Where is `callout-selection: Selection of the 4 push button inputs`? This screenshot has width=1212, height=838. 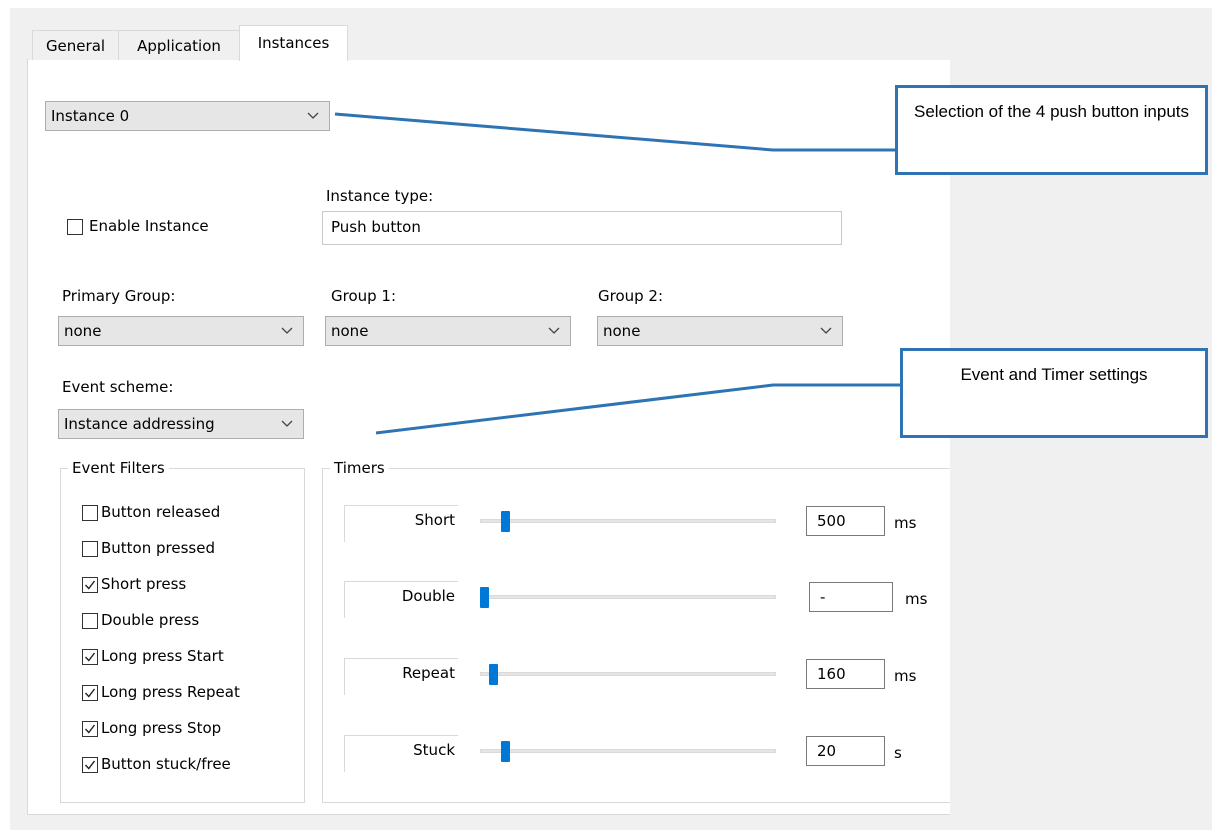 callout-selection: Selection of the 4 push button inputs is located at coordinates (1051, 130).